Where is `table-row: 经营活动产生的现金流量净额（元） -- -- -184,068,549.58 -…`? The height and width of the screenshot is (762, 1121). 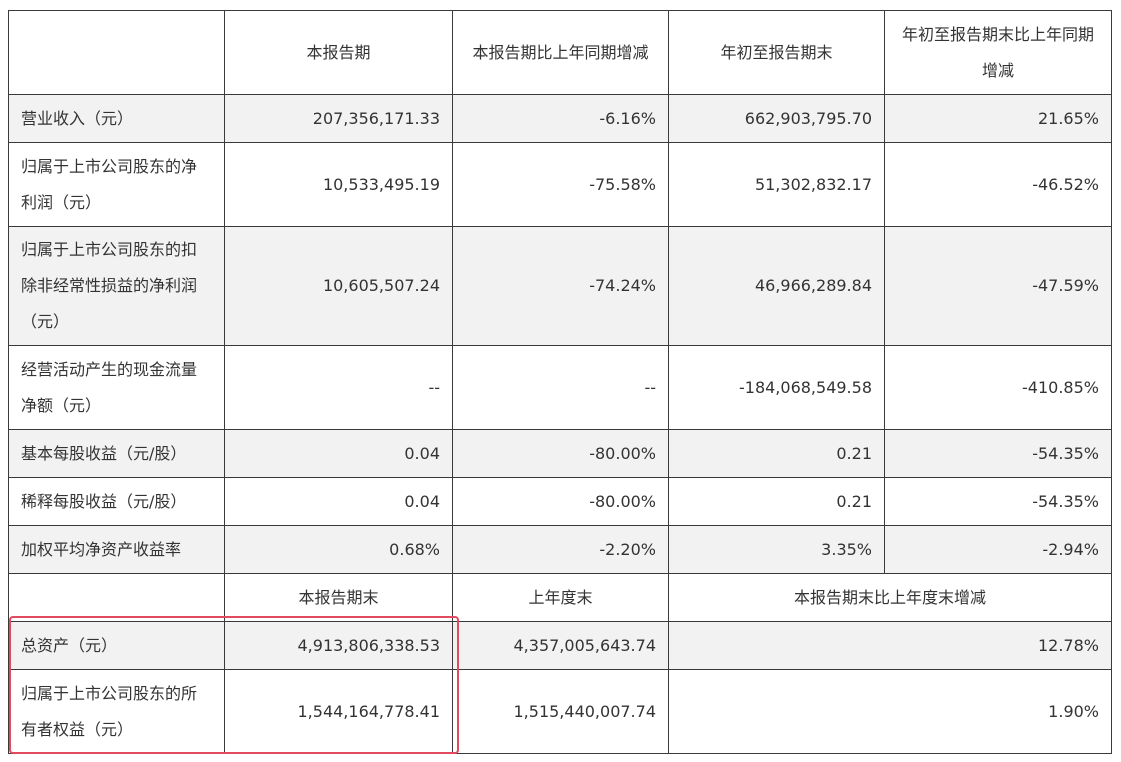 table-row: 经营活动产生的现金流量净额（元） -- -- -184,068,549.58 -… is located at coordinates (560, 387).